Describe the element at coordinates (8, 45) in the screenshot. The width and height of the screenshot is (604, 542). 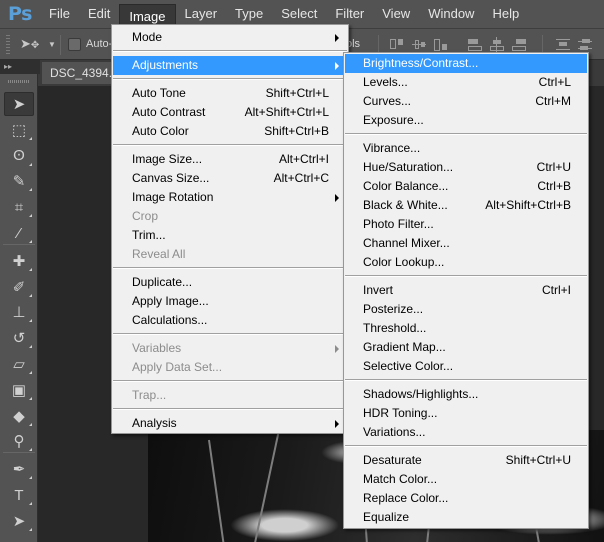
I see `options-bar-grip` at that location.